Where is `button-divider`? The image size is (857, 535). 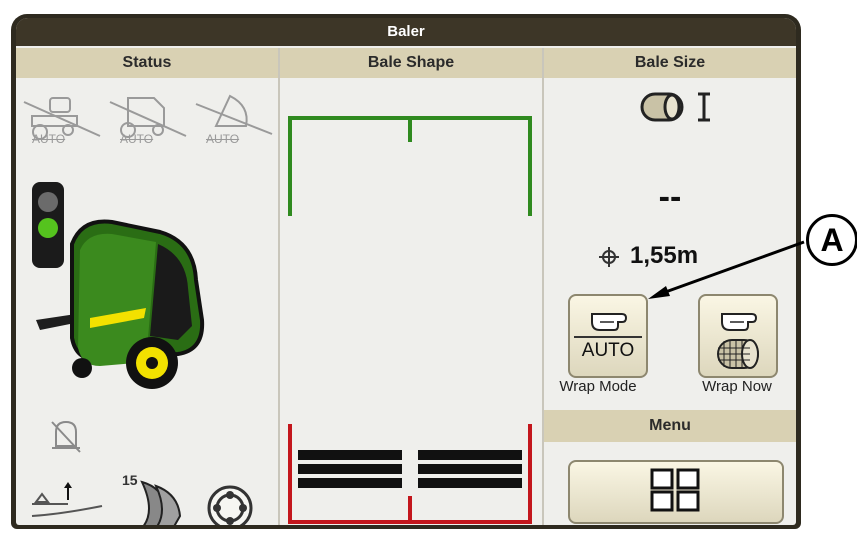 button-divider is located at coordinates (608, 337).